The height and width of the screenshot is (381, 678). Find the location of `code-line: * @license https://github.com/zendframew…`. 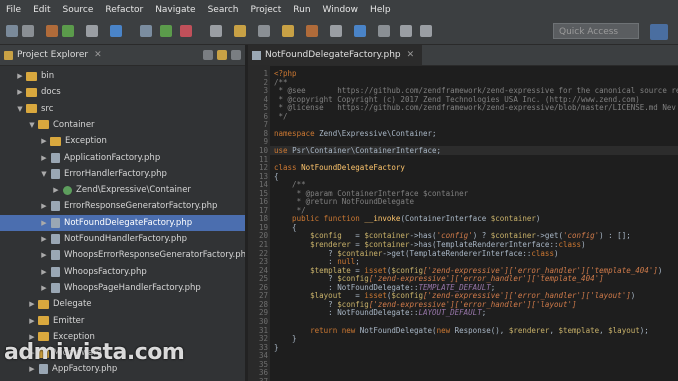

code-line: * @license https://github.com/zendframew… is located at coordinates (475, 107).